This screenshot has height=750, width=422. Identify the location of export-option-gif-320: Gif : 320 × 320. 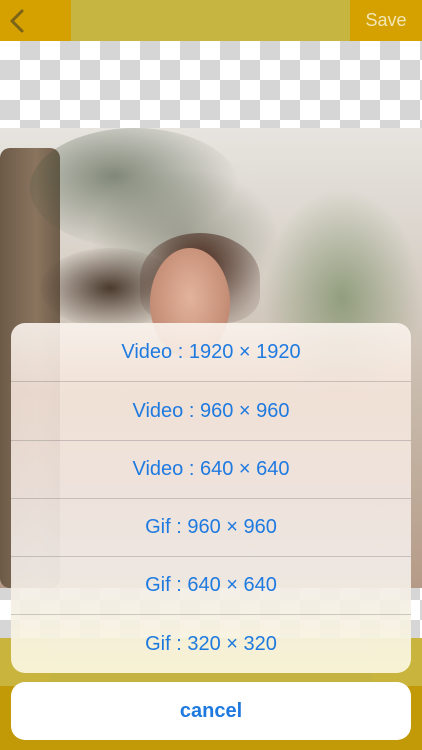
(211, 644).